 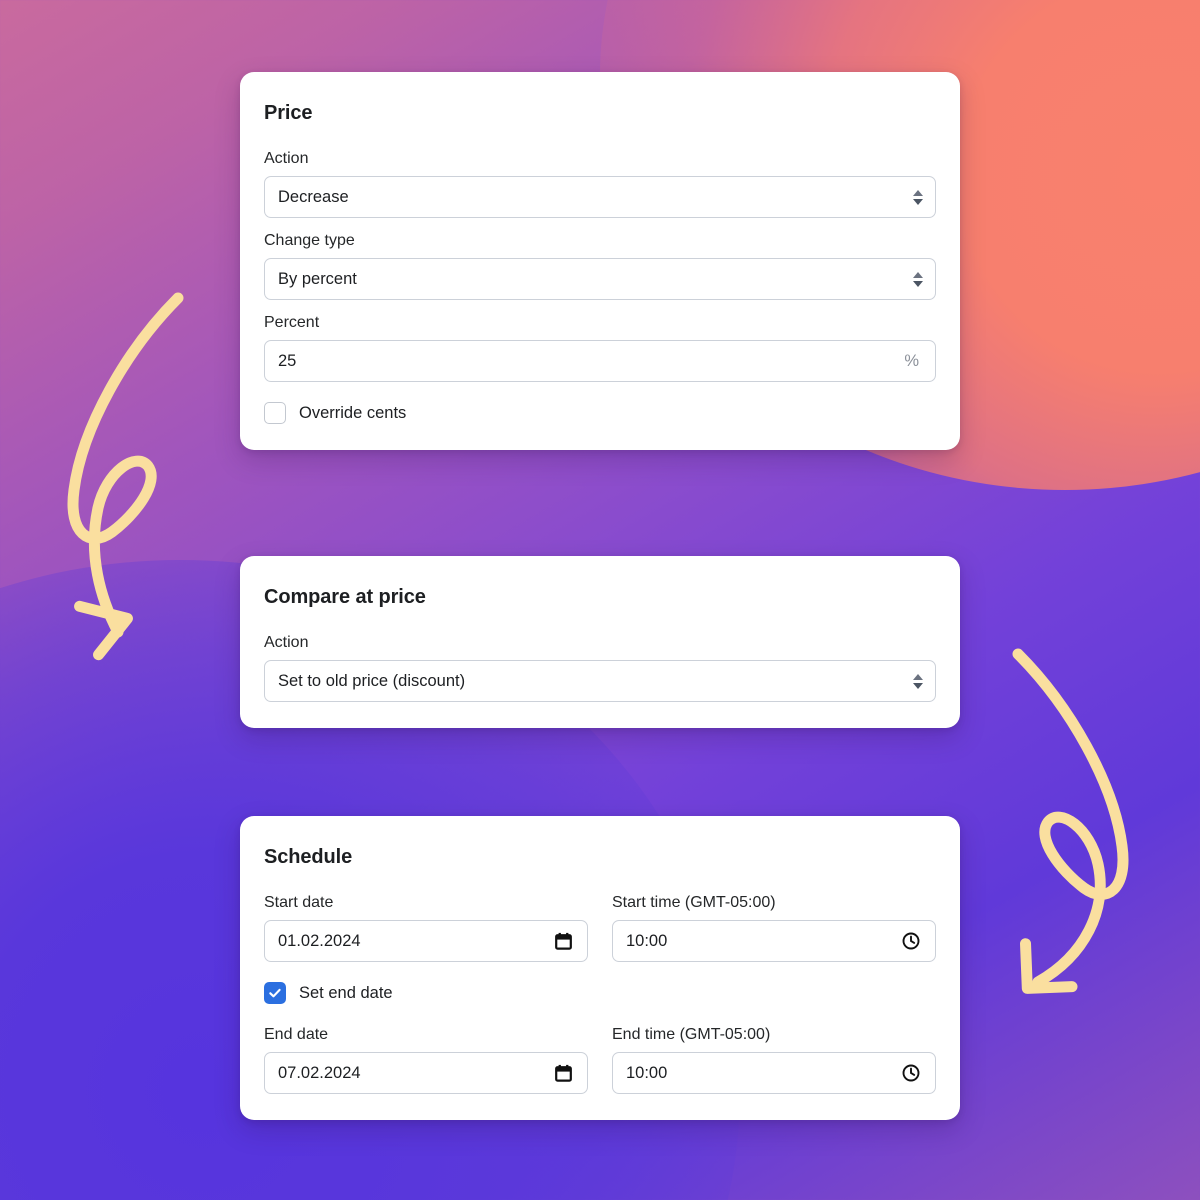 What do you see at coordinates (317, 278) in the screenshot?
I see `price-change-type-value: By percent` at bounding box center [317, 278].